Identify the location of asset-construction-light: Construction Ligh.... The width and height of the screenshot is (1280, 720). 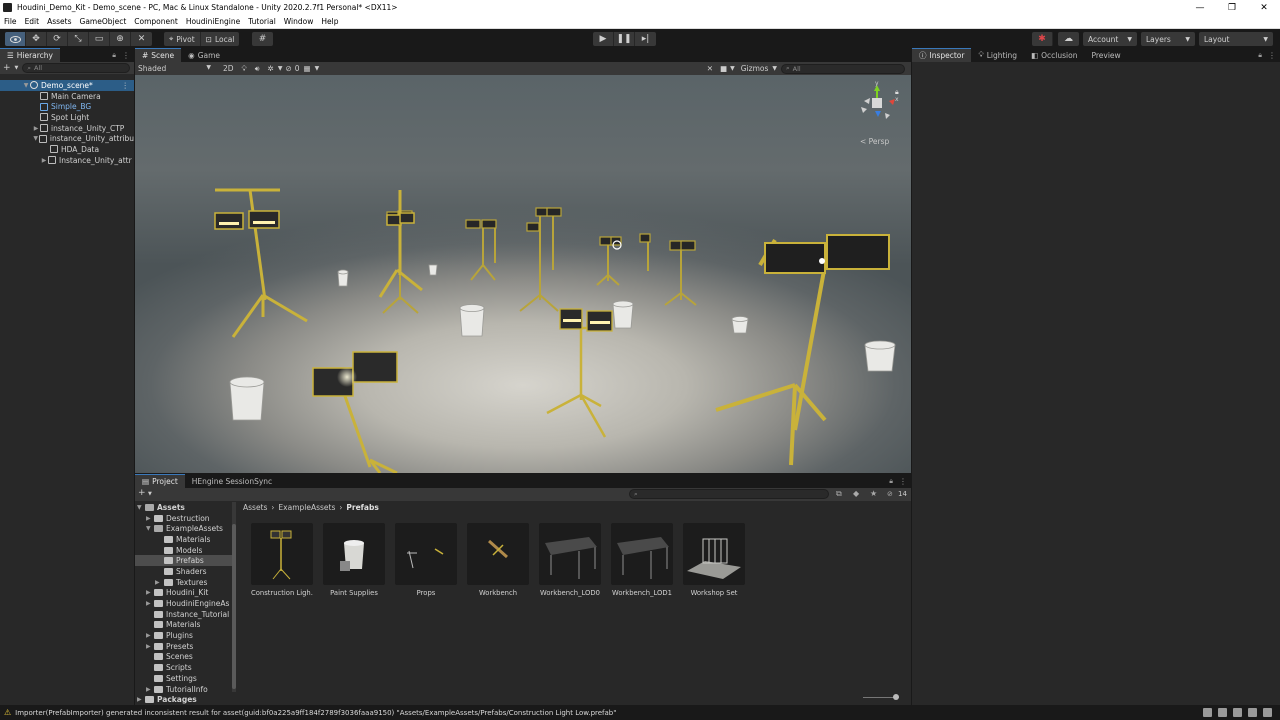
(282, 560).